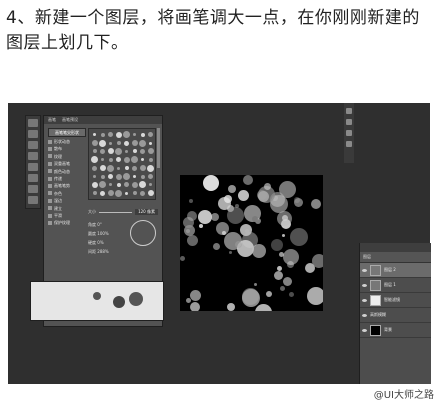 The height and width of the screenshot is (403, 438). What do you see at coordinates (395, 300) in the screenshot?
I see `layer-row: 智能滤镜` at bounding box center [395, 300].